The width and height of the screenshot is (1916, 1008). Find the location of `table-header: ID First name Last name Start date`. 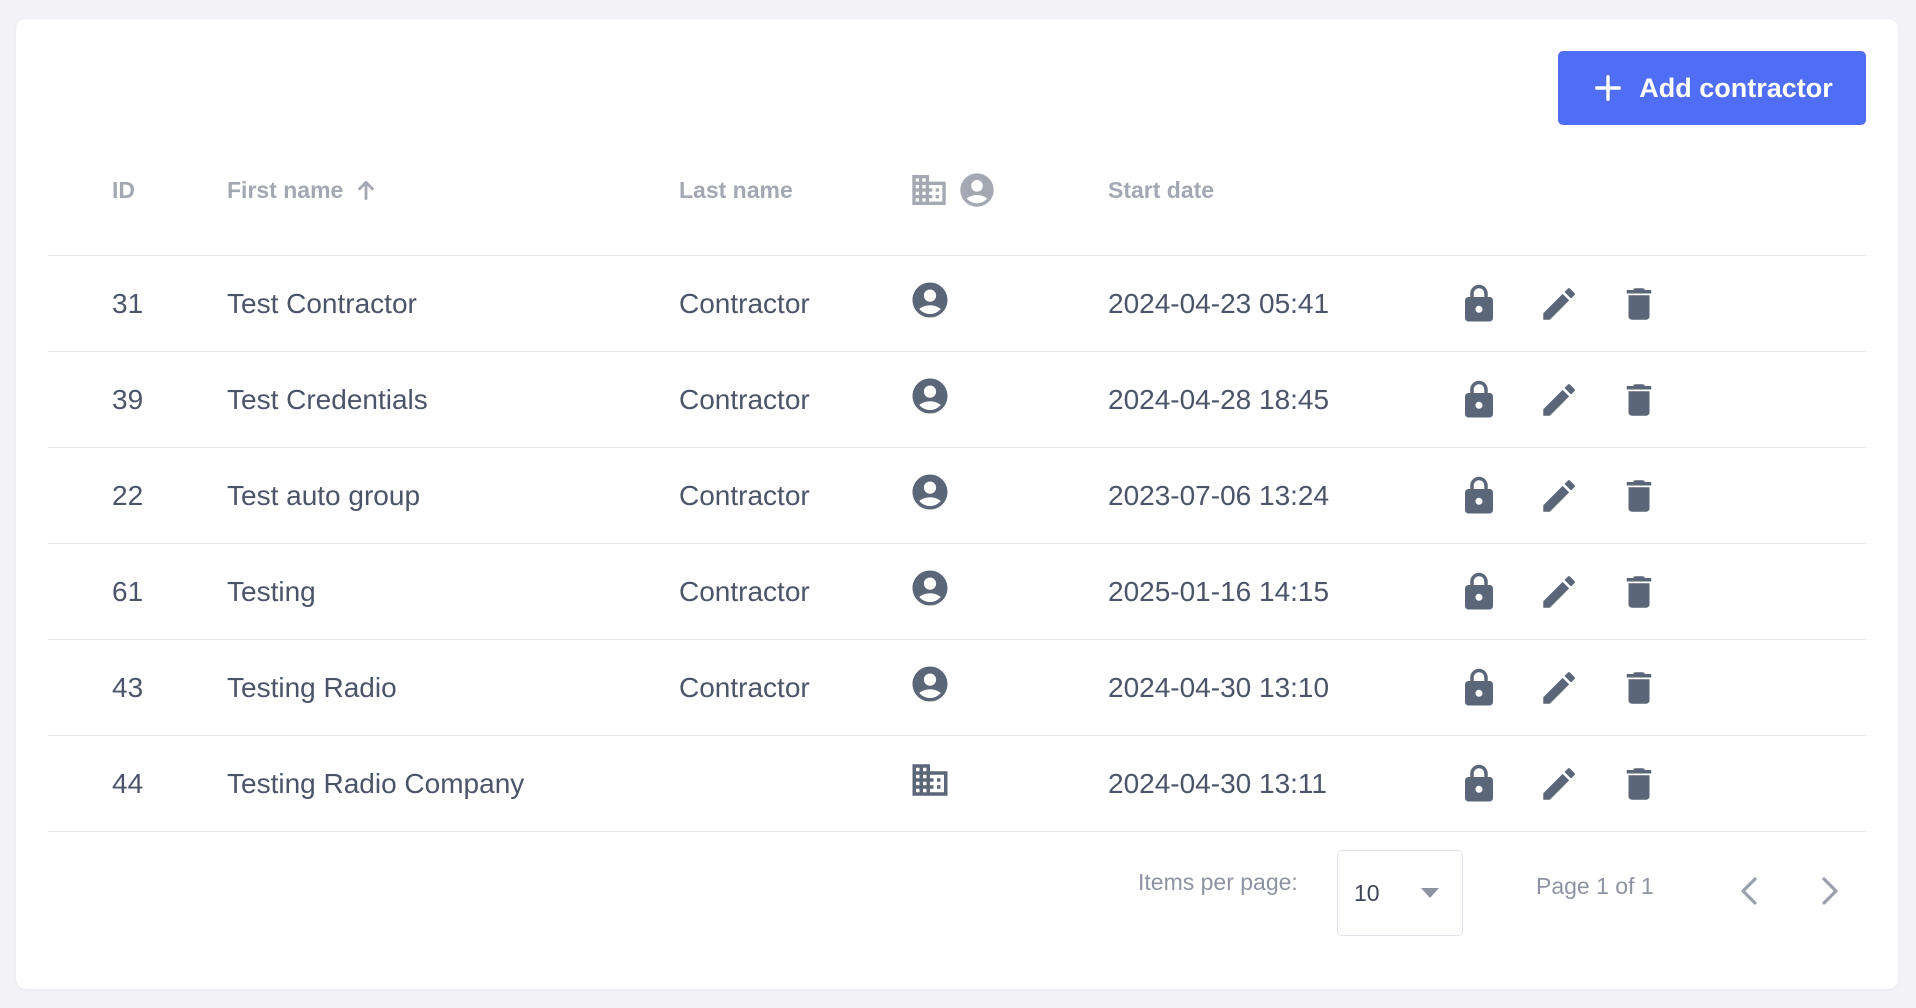

table-header: ID First name Last name Start date is located at coordinates (957, 190).